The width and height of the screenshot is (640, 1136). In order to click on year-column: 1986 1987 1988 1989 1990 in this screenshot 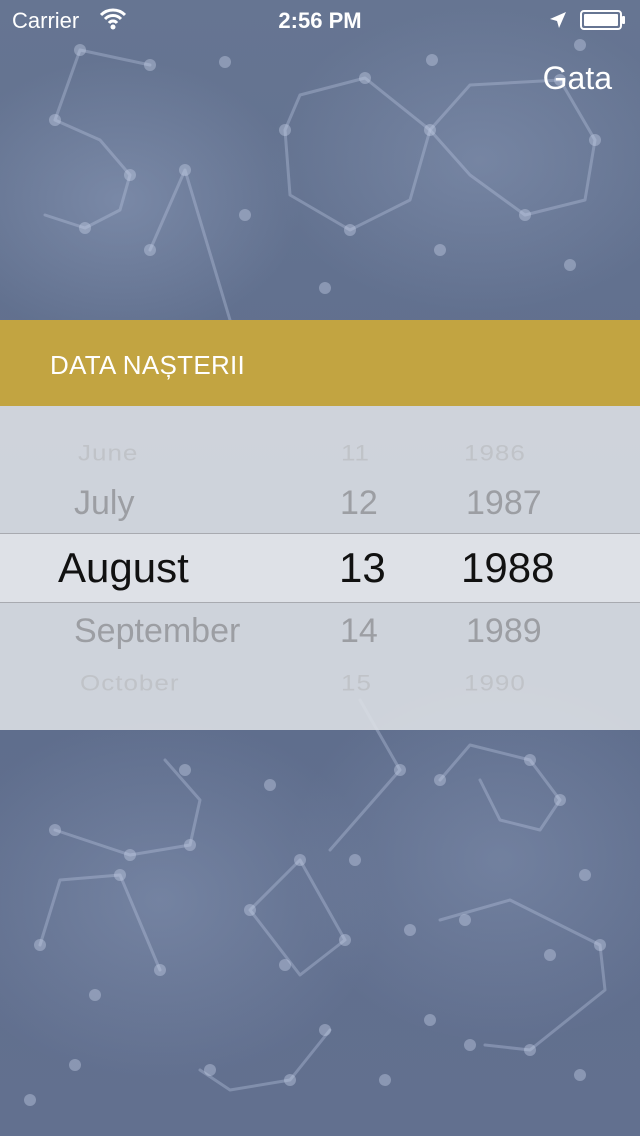, I will do `click(535, 568)`.